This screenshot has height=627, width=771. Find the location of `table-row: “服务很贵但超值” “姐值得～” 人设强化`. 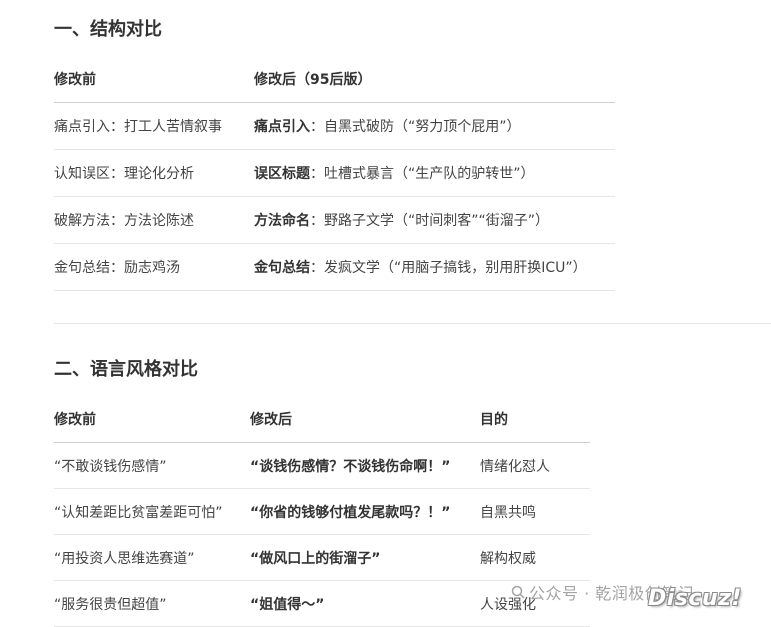

table-row: “服务很贵但超值” “姐值得～” 人设强化 is located at coordinates (322, 603).